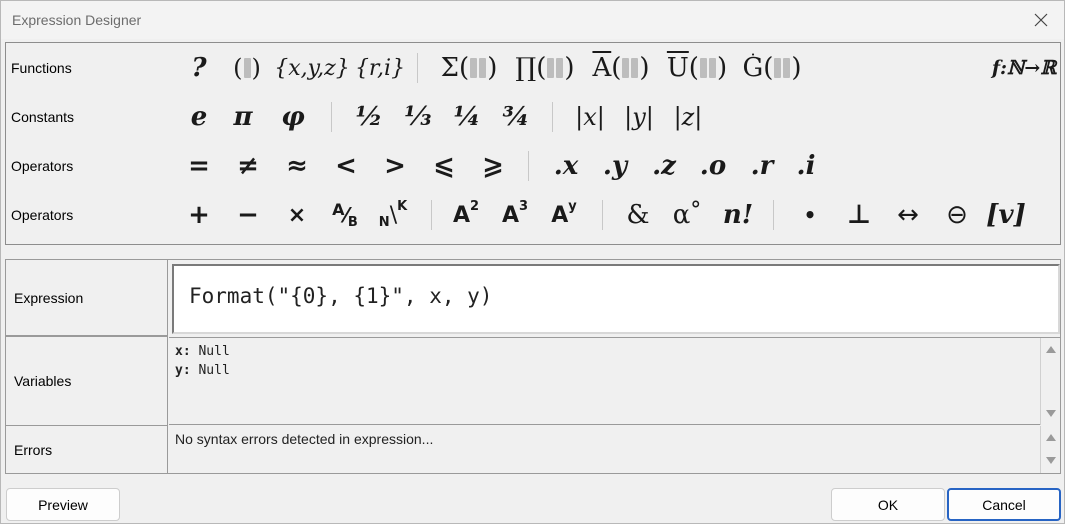 The image size is (1065, 524). I want to click on dot-r-button: .r, so click(762, 166).